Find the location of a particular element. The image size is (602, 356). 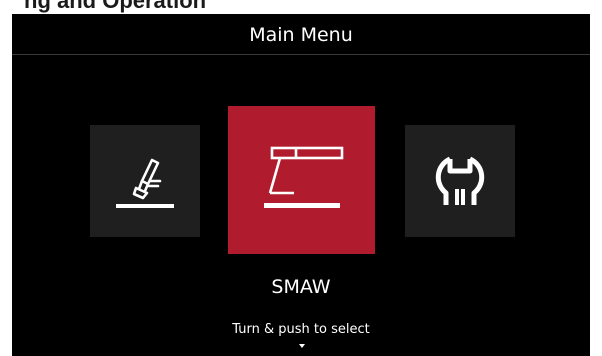

wrench-icon is located at coordinates (460, 180).